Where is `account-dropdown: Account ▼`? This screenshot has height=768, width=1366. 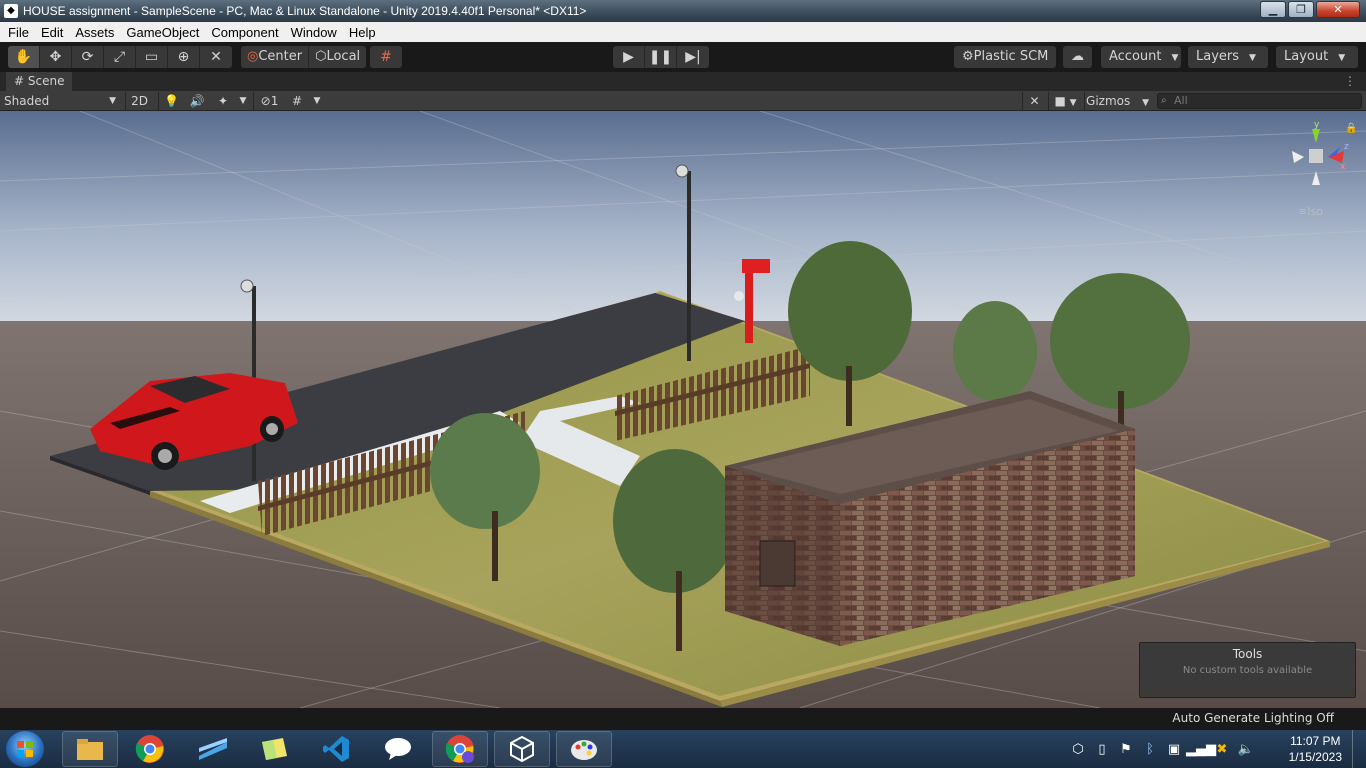
account-dropdown: Account ▼ is located at coordinates (1141, 57).